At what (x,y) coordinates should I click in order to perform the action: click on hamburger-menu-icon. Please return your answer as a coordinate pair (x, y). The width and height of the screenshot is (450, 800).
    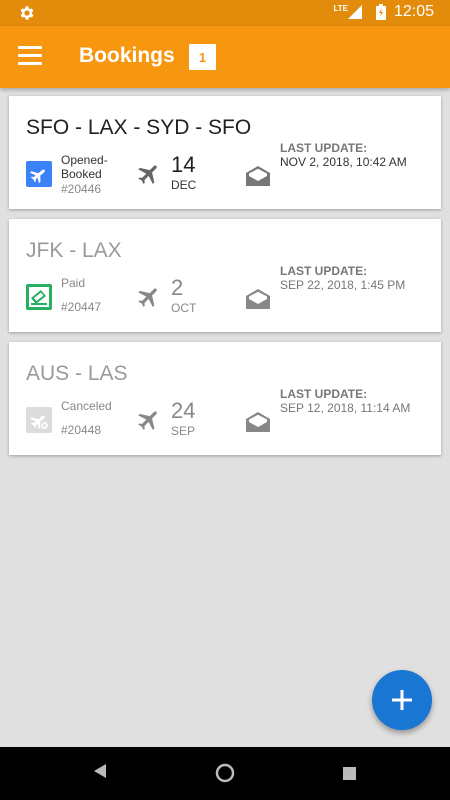
    Looking at the image, I should click on (30, 56).